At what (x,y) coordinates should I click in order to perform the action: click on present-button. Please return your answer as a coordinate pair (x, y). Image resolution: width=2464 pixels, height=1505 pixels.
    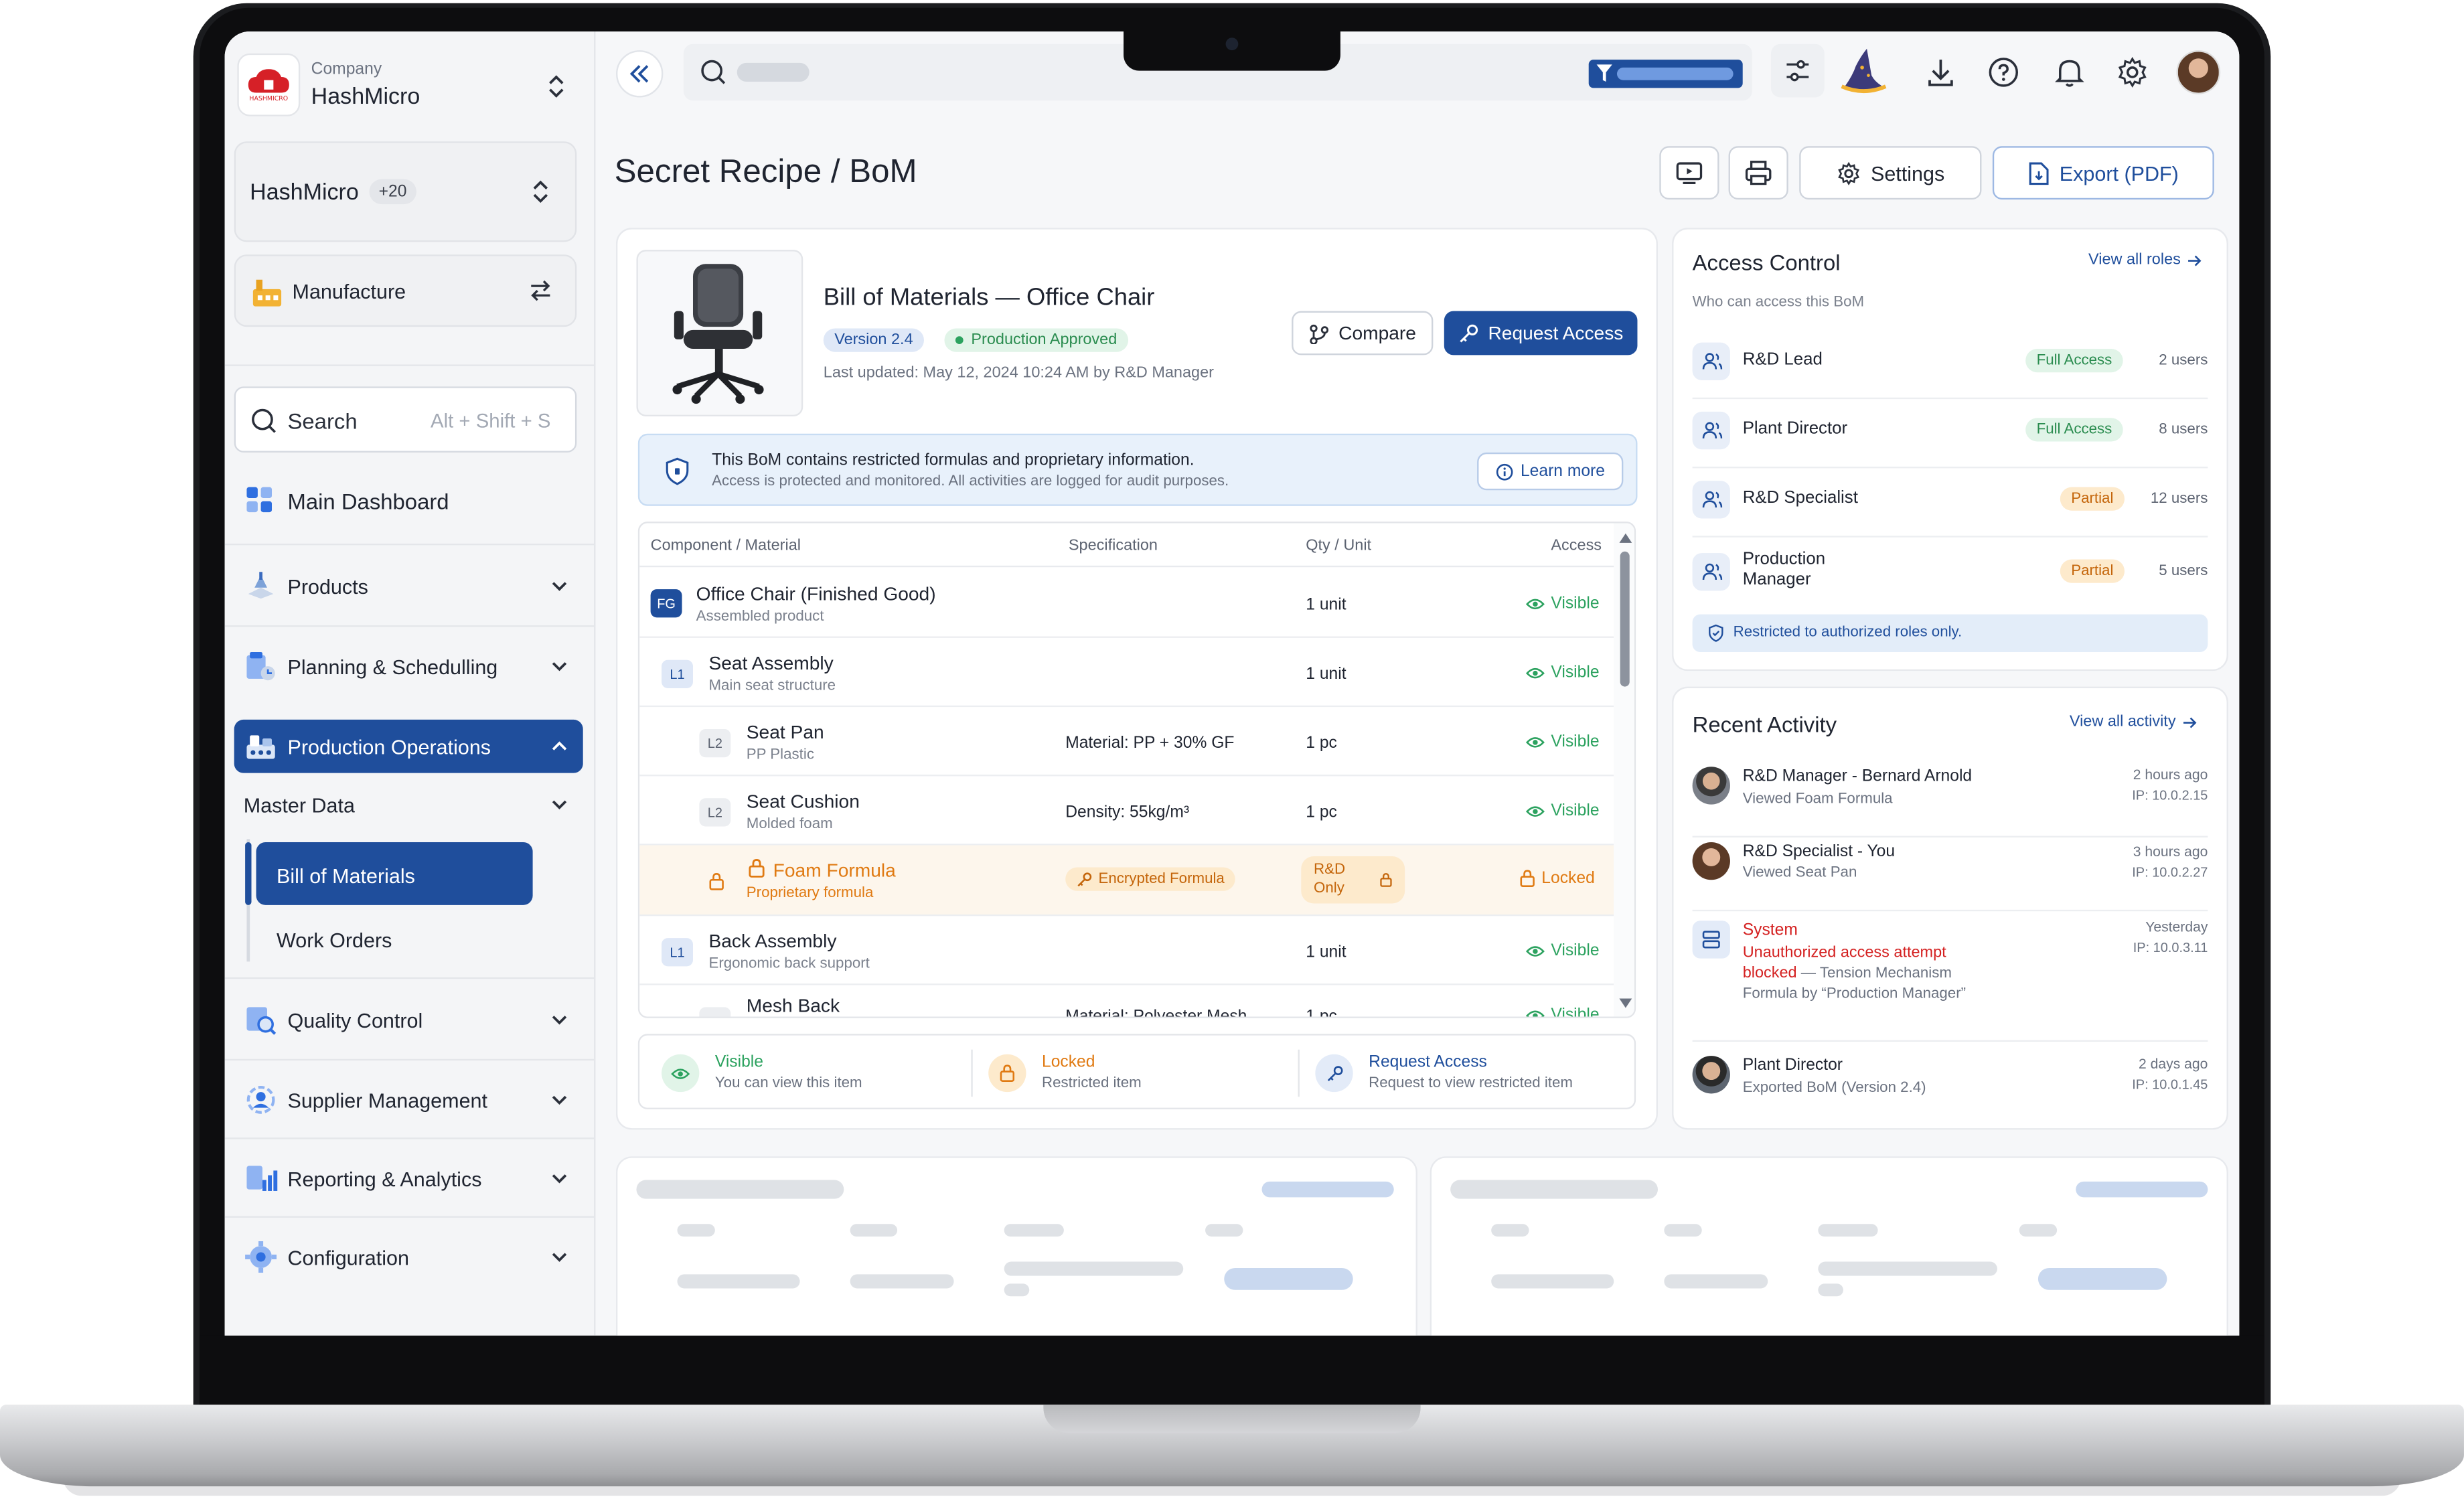
    Looking at the image, I should click on (1689, 173).